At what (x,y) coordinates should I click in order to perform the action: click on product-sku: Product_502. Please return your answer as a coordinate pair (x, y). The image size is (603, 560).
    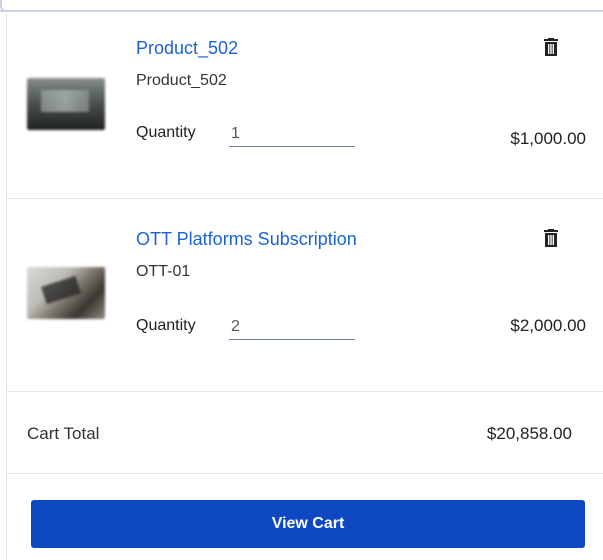
    Looking at the image, I should click on (181, 80).